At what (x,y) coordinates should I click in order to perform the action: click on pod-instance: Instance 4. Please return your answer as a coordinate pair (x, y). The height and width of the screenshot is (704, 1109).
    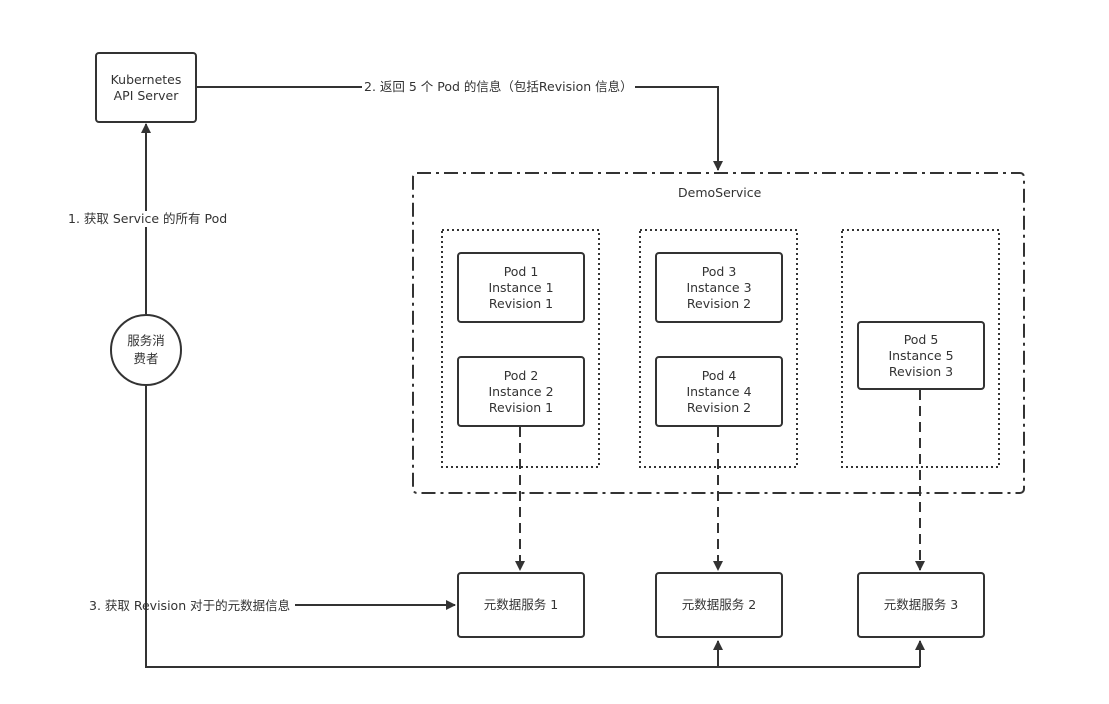
    Looking at the image, I should click on (719, 391).